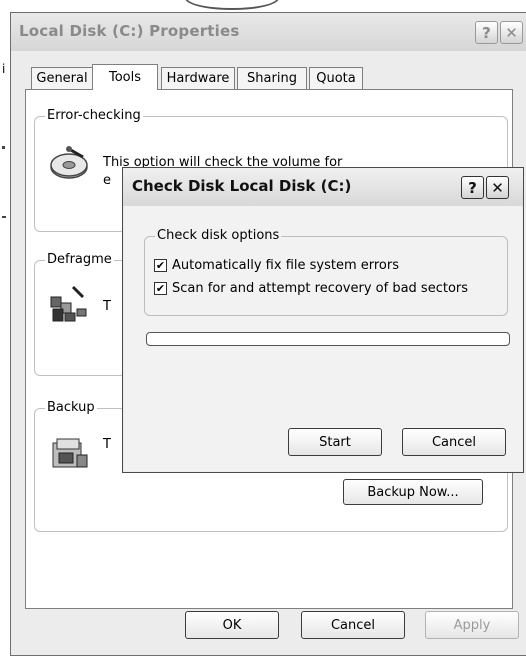 The height and width of the screenshot is (656, 526). Describe the element at coordinates (232, 5) in the screenshot. I see `background-window-edge` at that location.